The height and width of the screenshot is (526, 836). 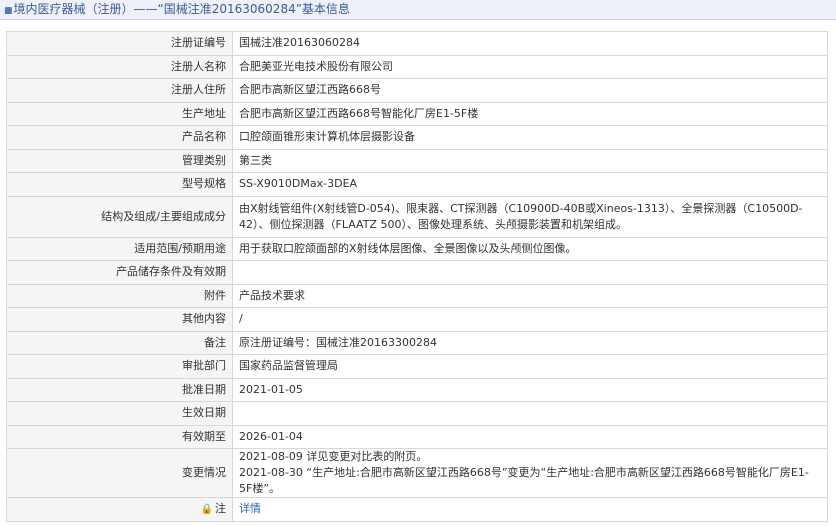 What do you see at coordinates (119, 216) in the screenshot?
I see `row-label-structure-composition: 结构及组成/主要组成成分` at bounding box center [119, 216].